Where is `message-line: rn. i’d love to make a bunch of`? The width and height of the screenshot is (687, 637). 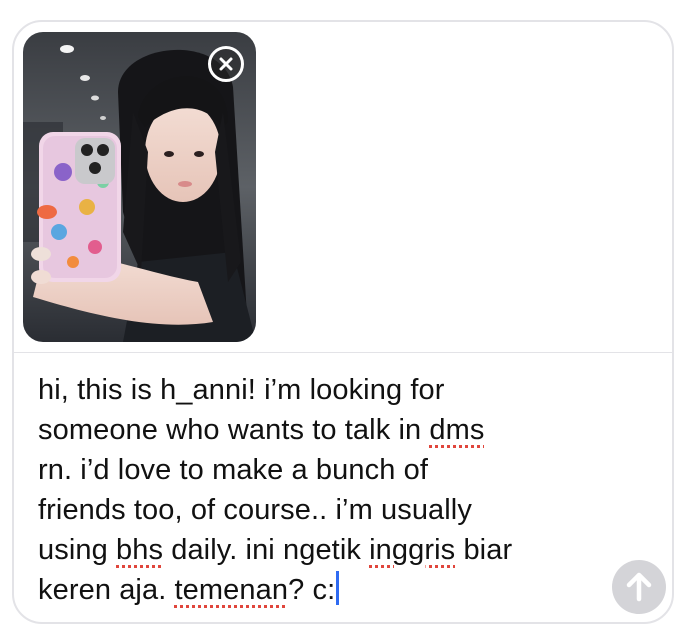 message-line: rn. i’d love to make a bunch of is located at coordinates (318, 470).